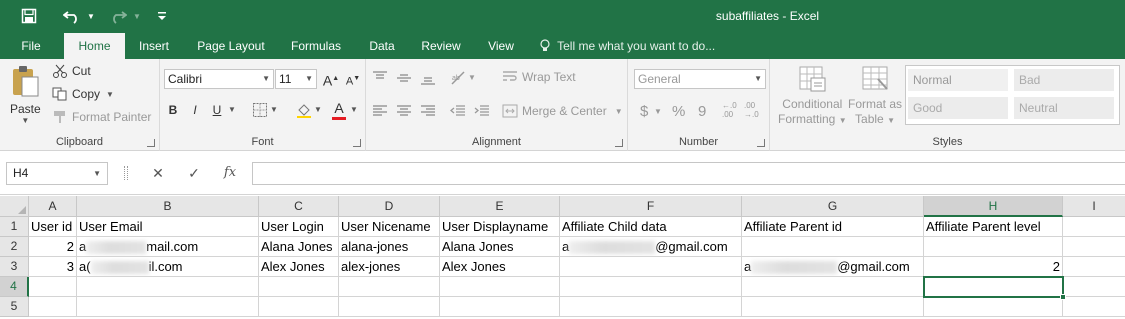 This screenshot has width=1125, height=319. I want to click on cell-i4, so click(1094, 287).